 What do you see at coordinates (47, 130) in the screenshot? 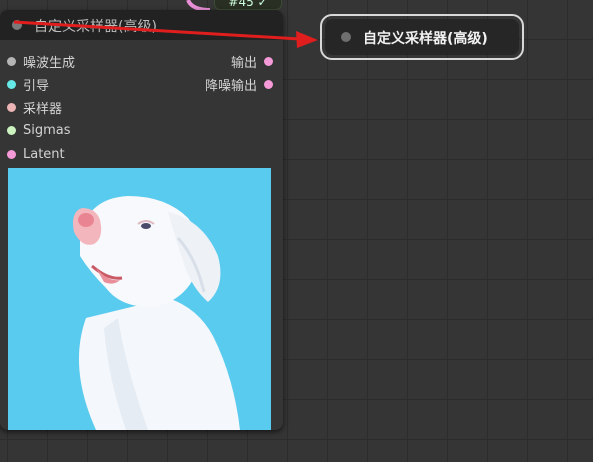
I see `input-label: Sigmas` at bounding box center [47, 130].